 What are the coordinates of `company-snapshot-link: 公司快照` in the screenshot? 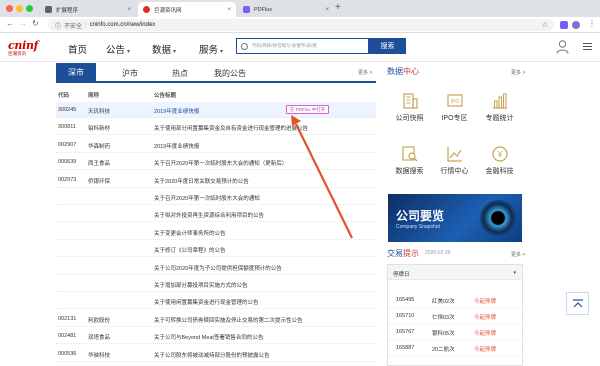 It's located at (409, 107).